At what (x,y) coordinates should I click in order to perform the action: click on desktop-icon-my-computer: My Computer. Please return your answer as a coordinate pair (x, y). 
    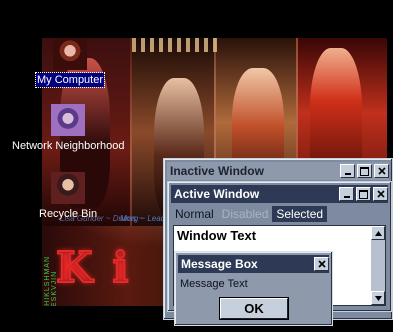
    Looking at the image, I should click on (70, 63).